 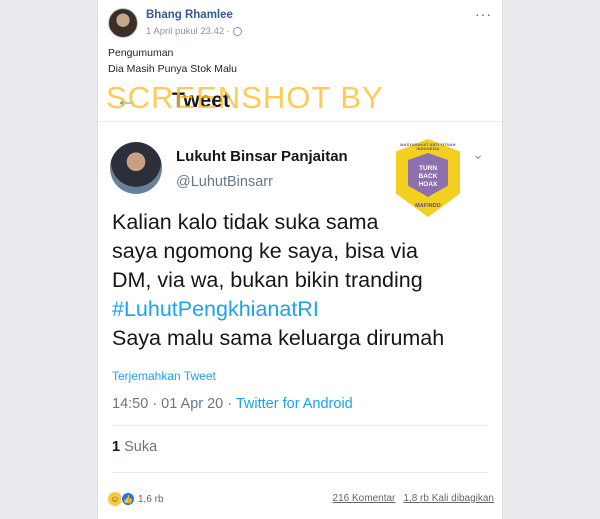 What do you see at coordinates (116, 447) in the screenshot?
I see `likes-count: 1` at bounding box center [116, 447].